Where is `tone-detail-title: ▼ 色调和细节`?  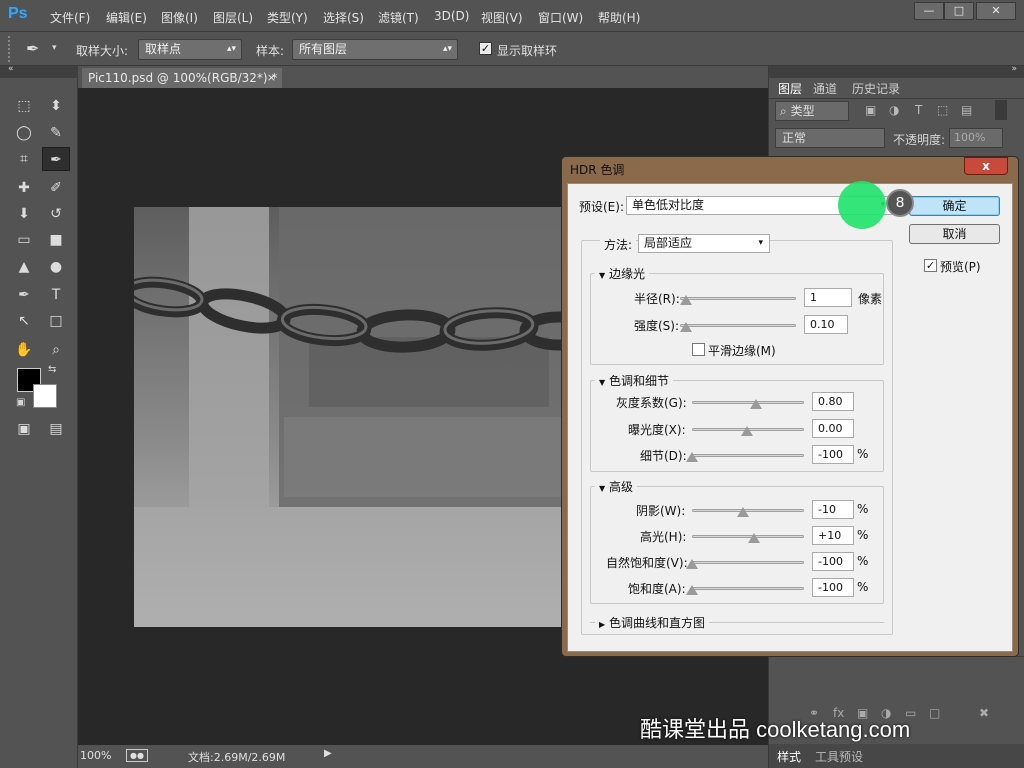 tone-detail-title: ▼ 色调和细节 is located at coordinates (634, 380).